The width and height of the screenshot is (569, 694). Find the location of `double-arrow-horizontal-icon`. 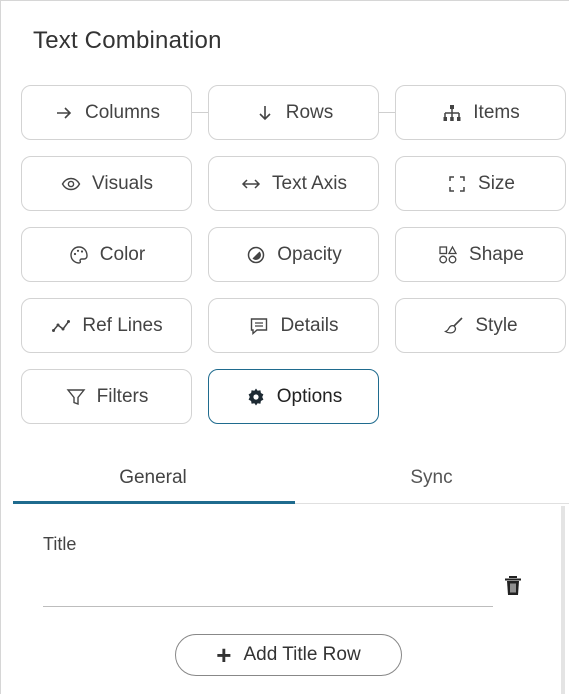

double-arrow-horizontal-icon is located at coordinates (251, 184).